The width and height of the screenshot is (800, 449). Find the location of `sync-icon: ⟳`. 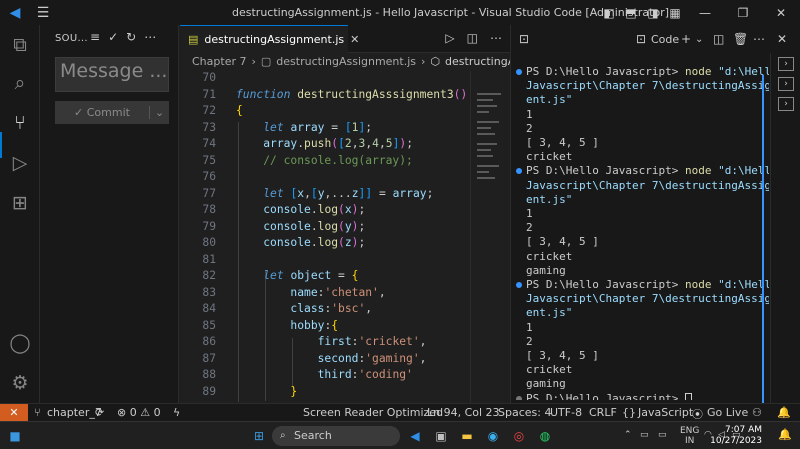

sync-icon: ⟳ is located at coordinates (99, 412).